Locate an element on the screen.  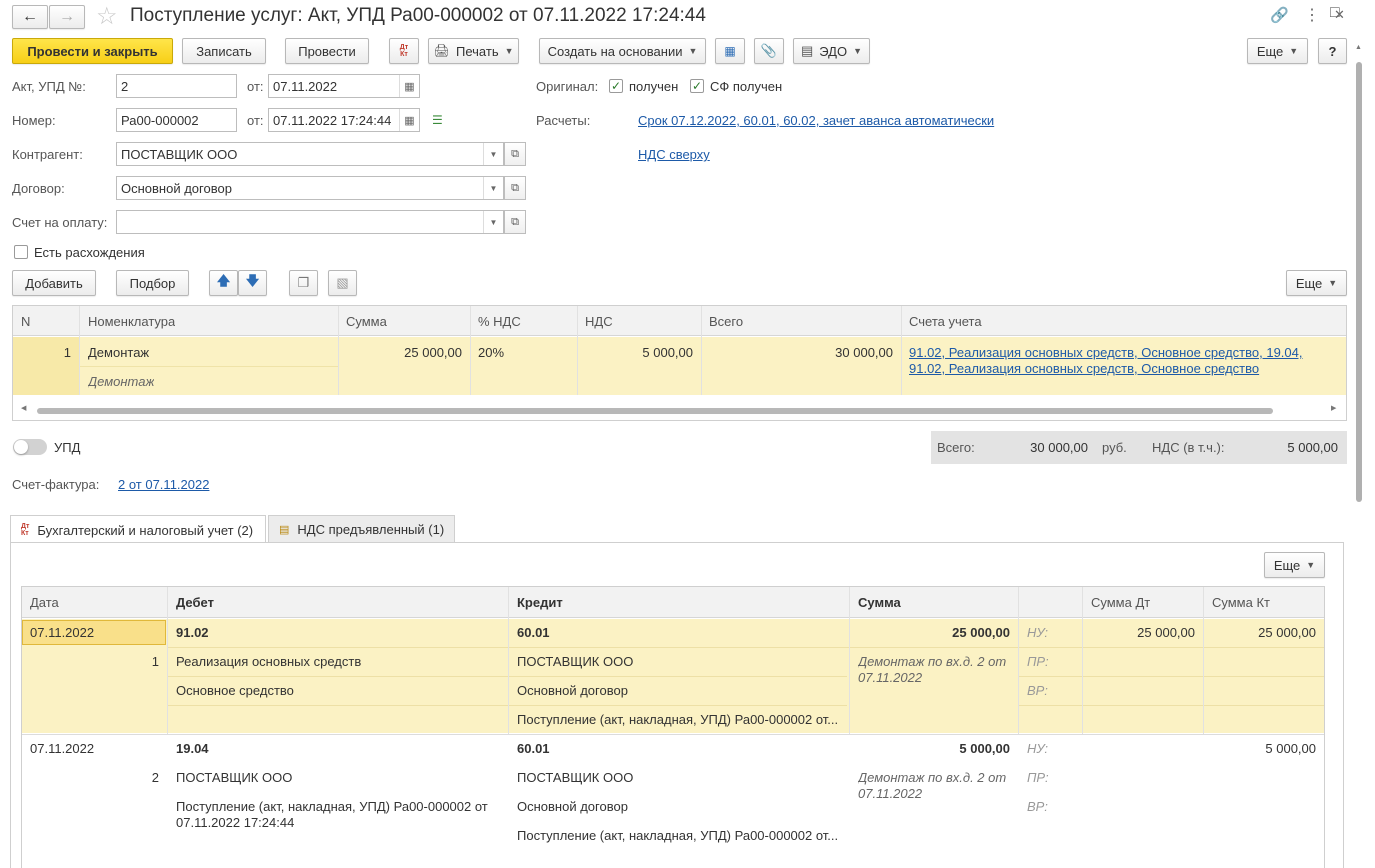
invoice-for-payment-label: Счет на оплату: is located at coordinates (60, 222).